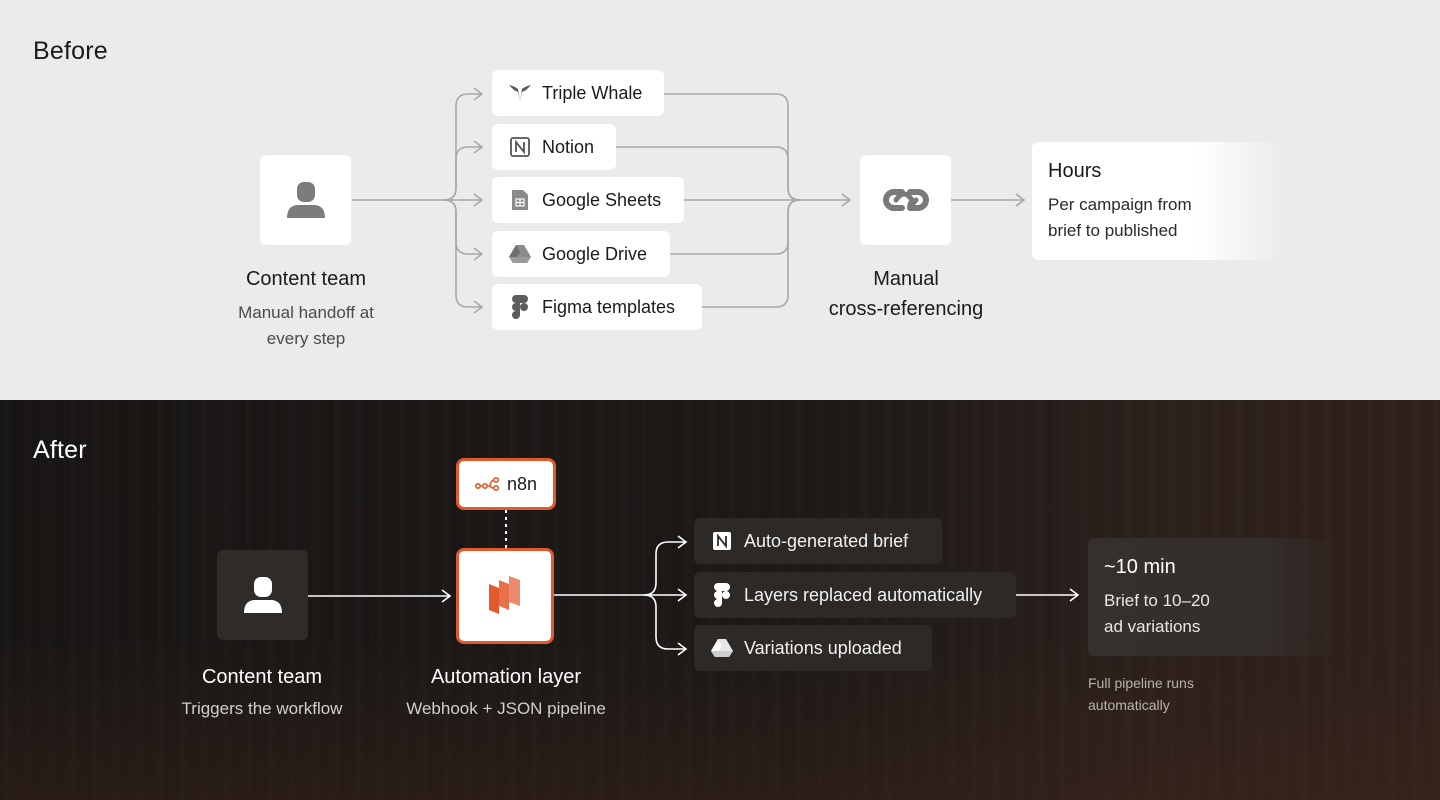 Image resolution: width=1440 pixels, height=800 pixels. I want to click on automation-layer-label: Automation layer Webhook + JSON pipeline, so click(506, 692).